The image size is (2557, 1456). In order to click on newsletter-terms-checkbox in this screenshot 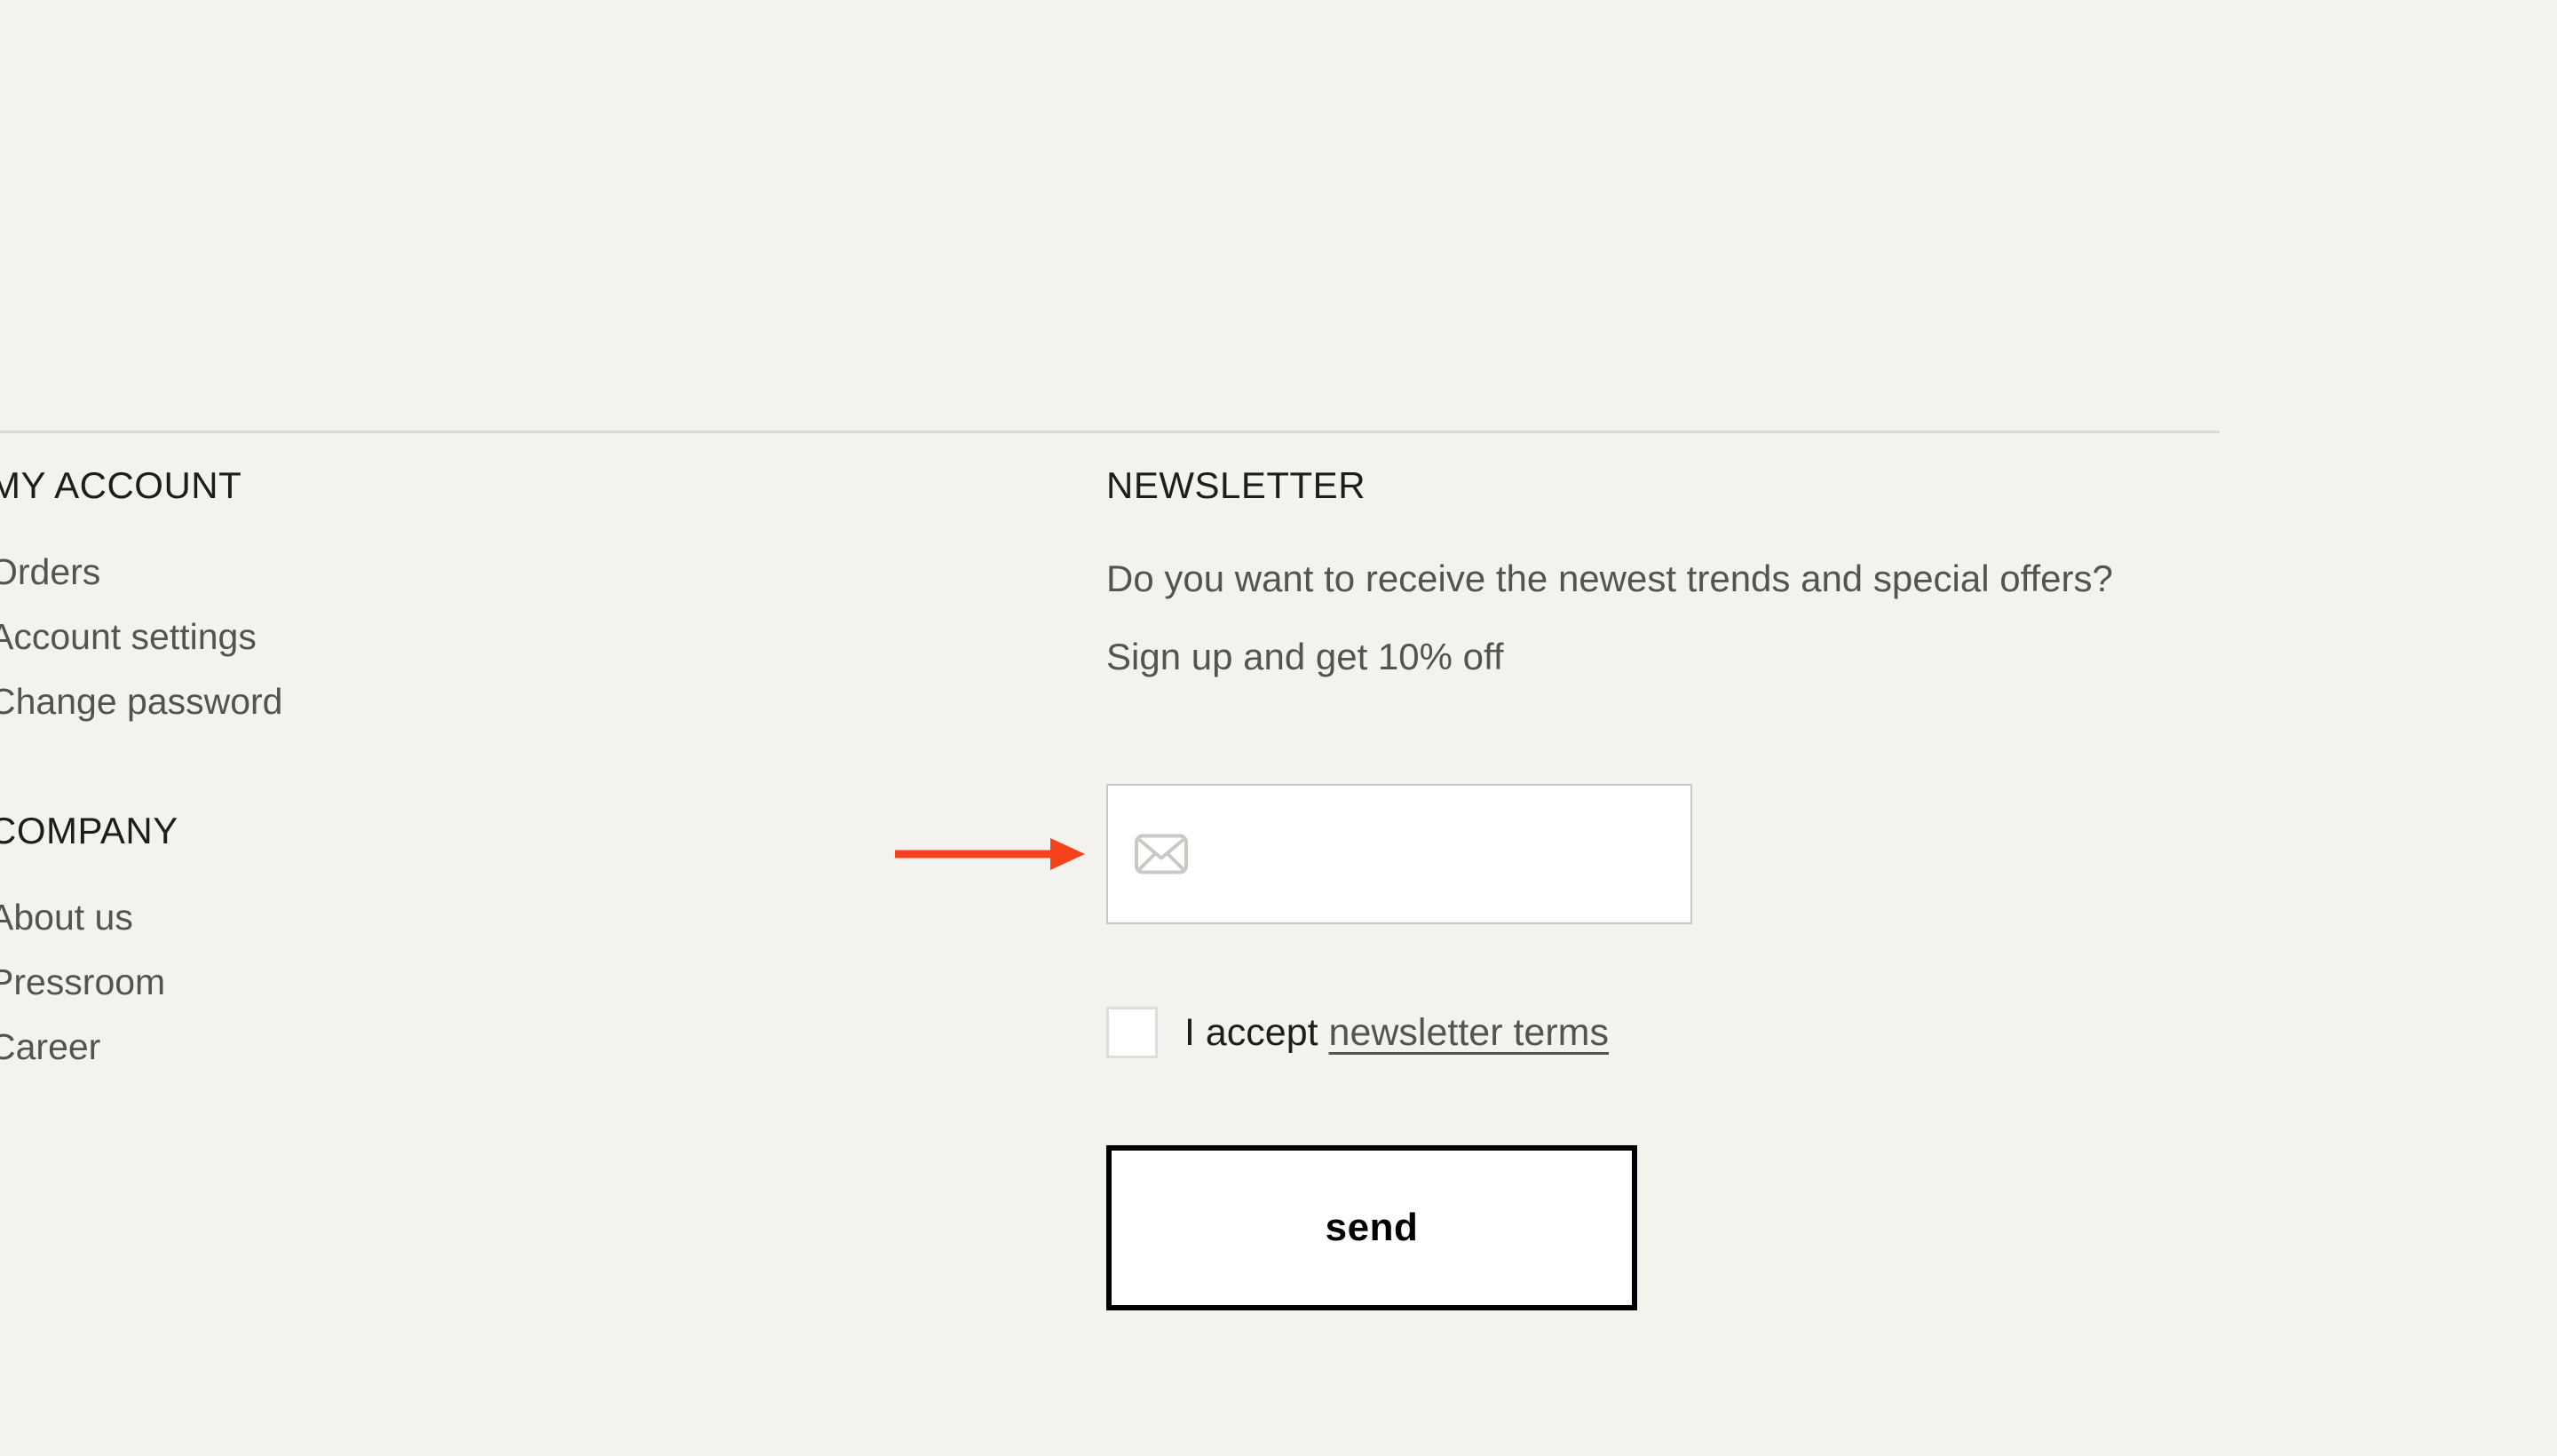, I will do `click(1132, 1032)`.